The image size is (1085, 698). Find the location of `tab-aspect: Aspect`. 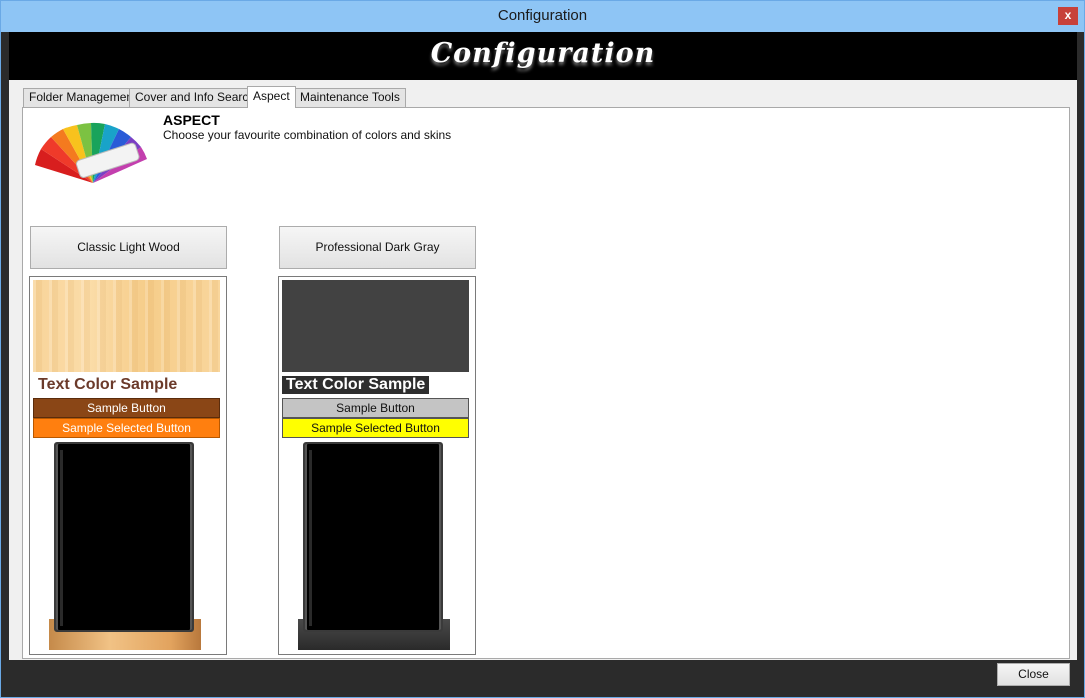

tab-aspect: Aspect is located at coordinates (271, 97).